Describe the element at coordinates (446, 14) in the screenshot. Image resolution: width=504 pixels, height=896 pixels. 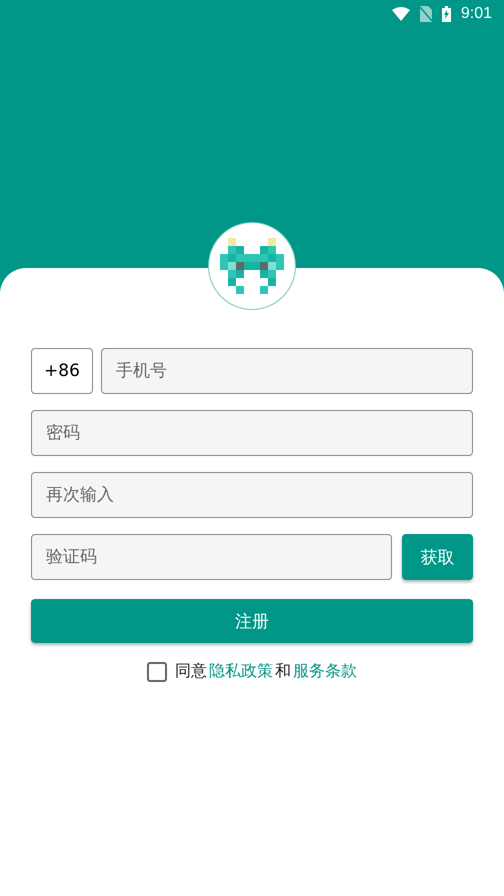
I see `battery-charging-icon` at that location.